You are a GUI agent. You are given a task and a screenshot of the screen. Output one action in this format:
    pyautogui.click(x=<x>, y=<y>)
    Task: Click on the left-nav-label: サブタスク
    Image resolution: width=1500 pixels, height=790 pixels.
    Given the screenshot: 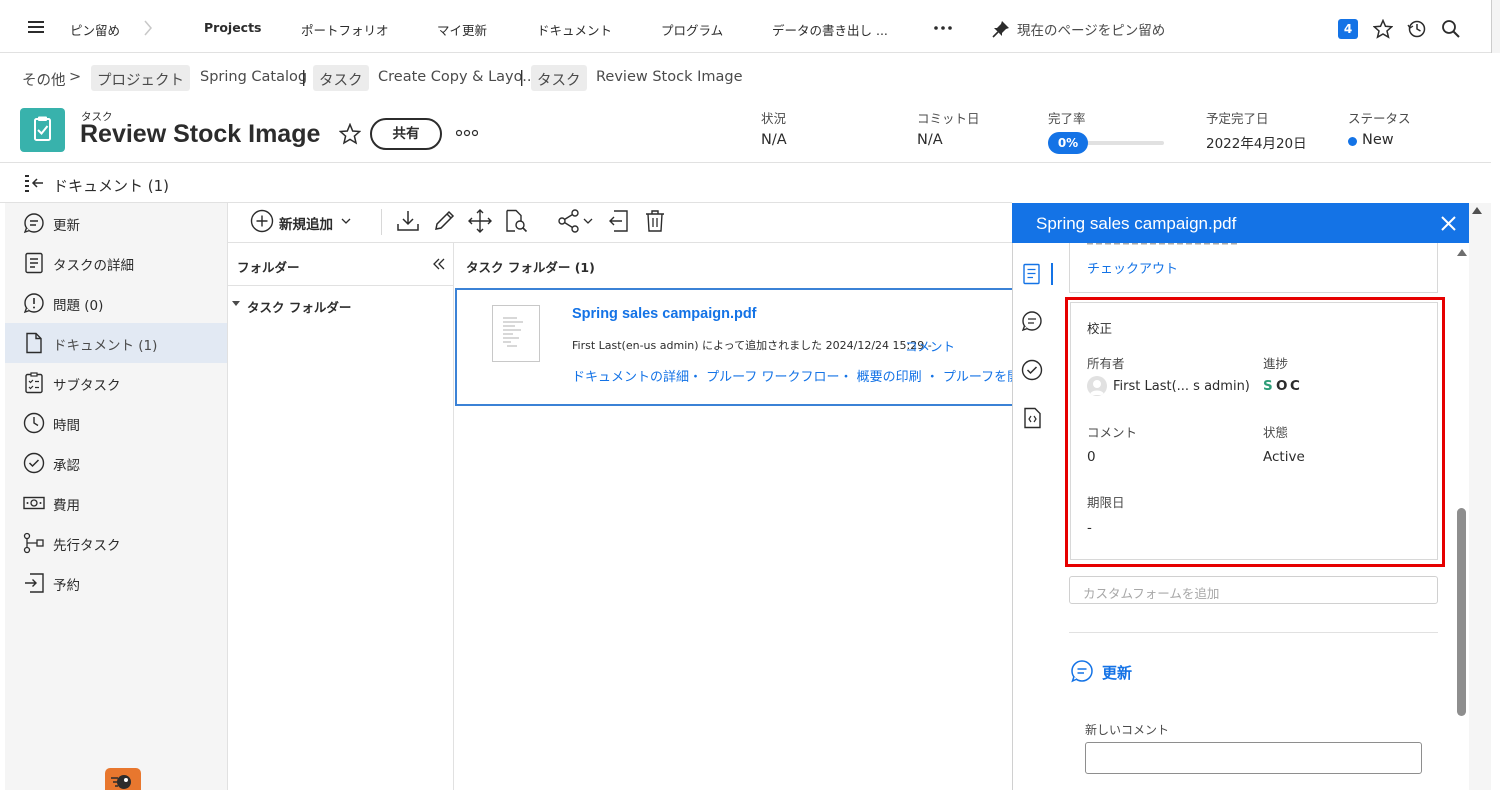 What is the action you would take?
    pyautogui.click(x=87, y=386)
    